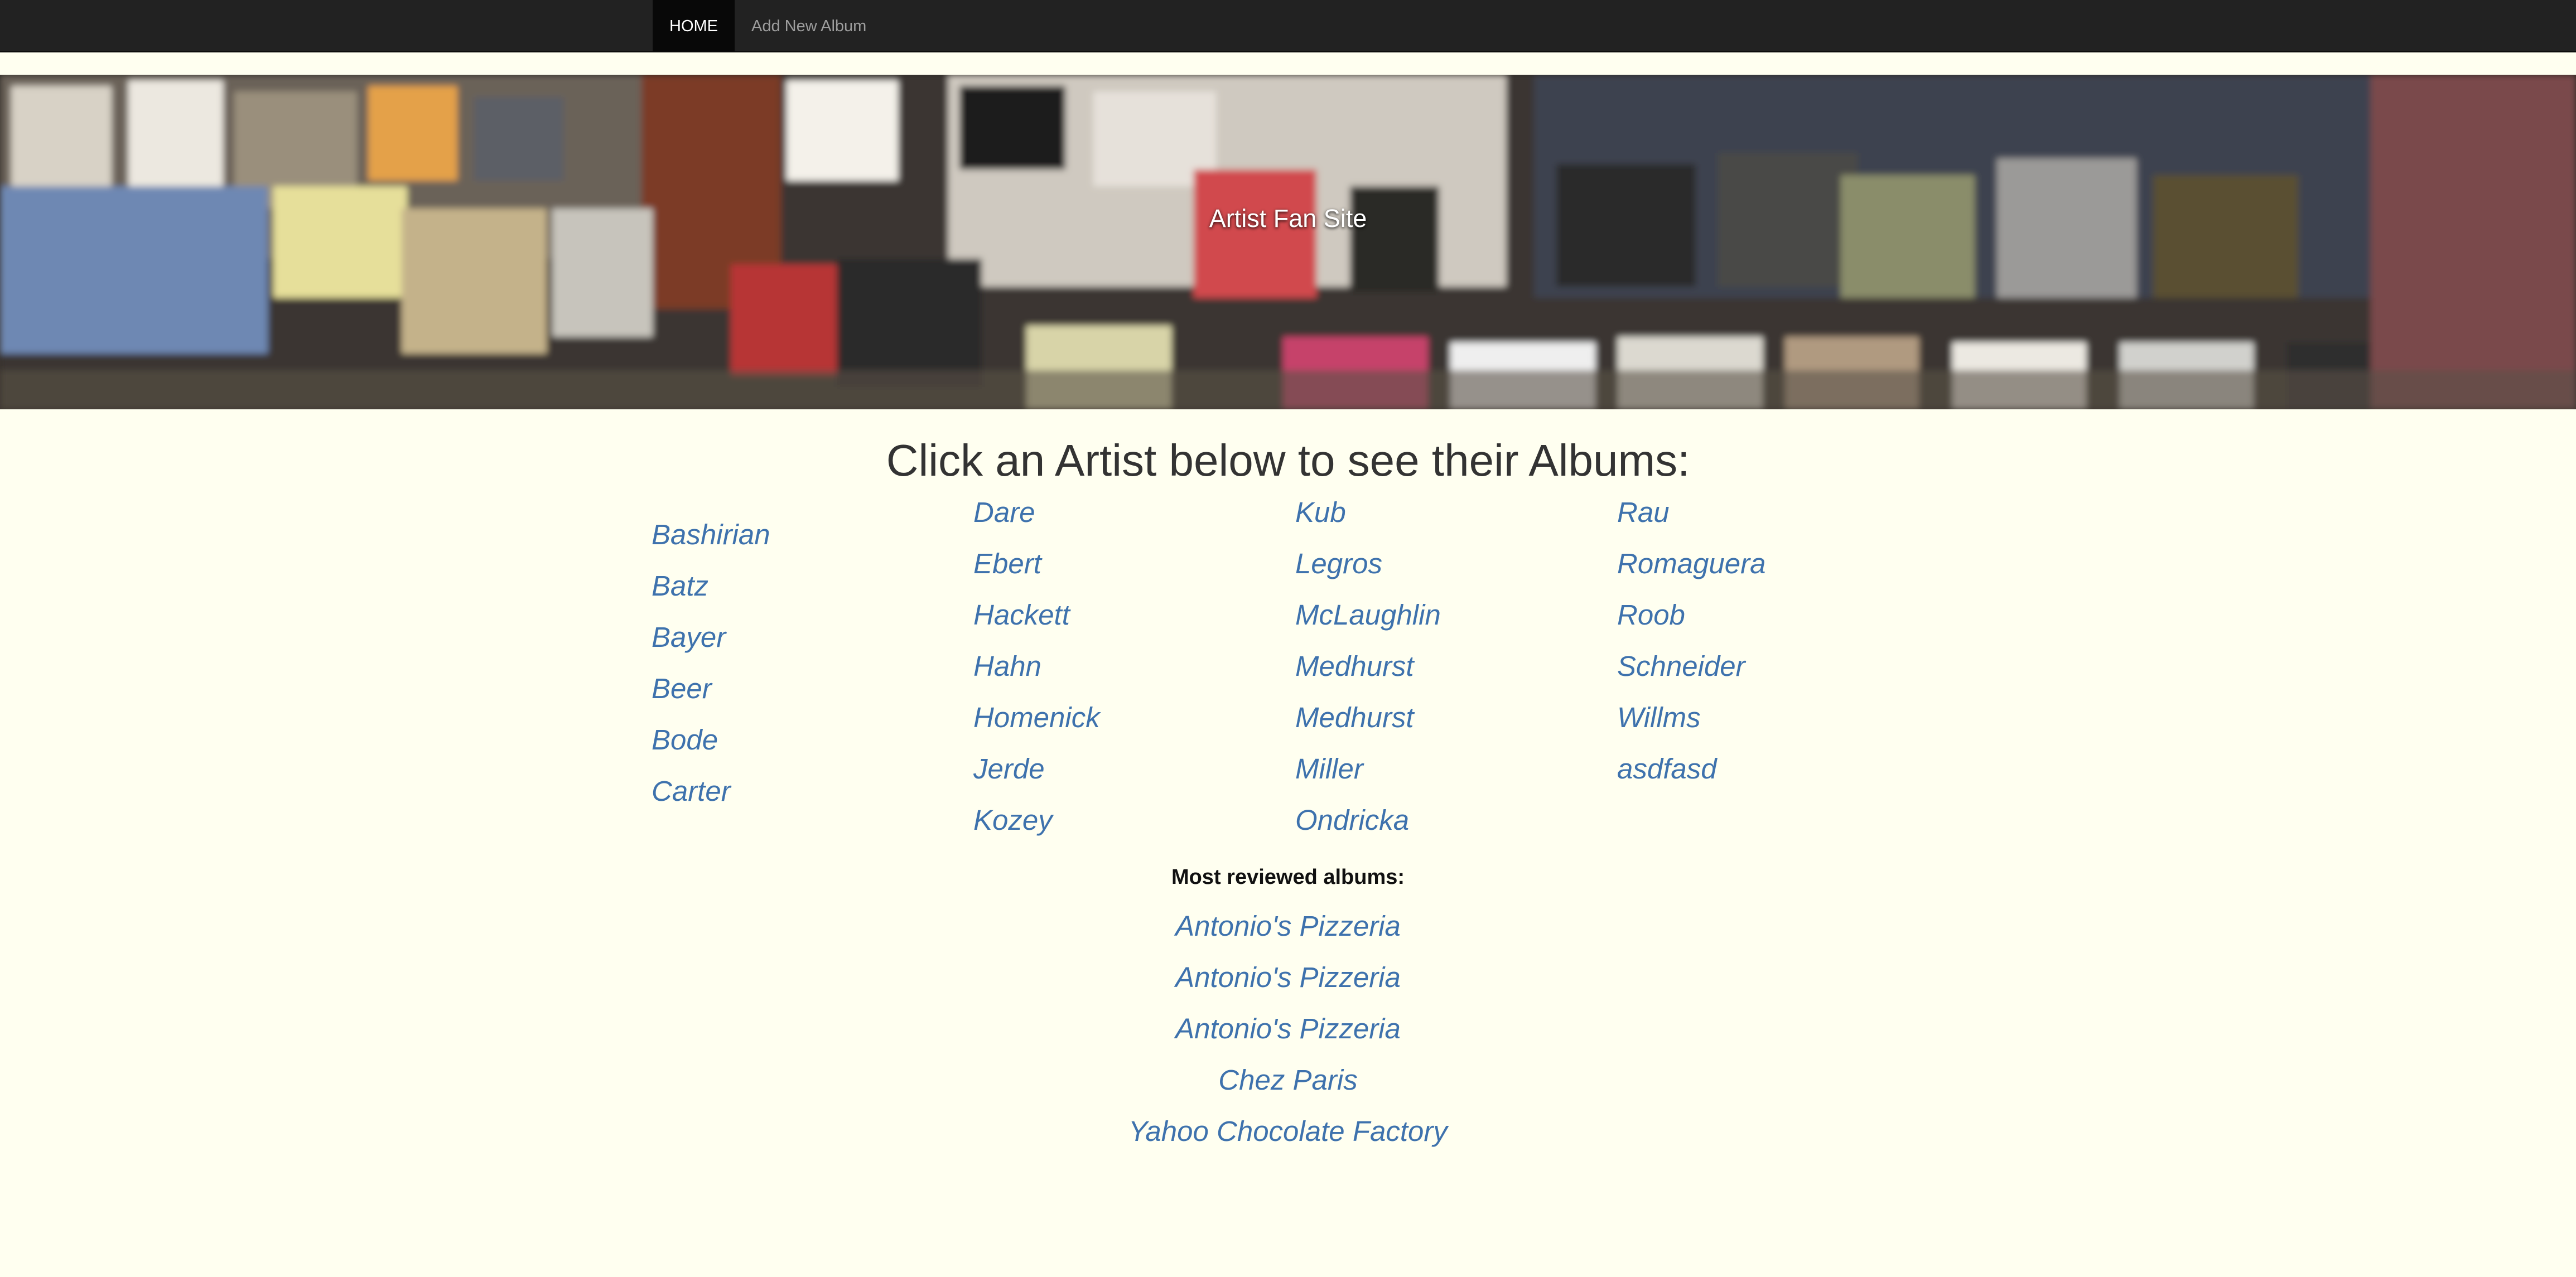  I want to click on top-navbar: HOME Add New Album, so click(1288, 26).